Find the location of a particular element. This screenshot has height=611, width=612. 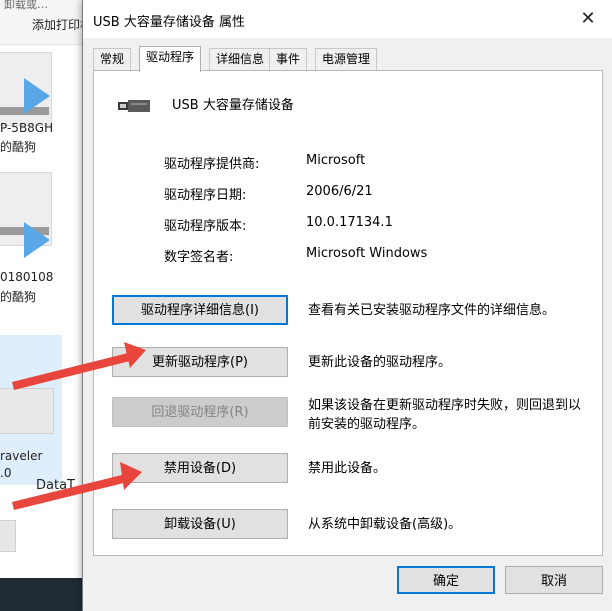

digital-signer-label: 数字签名者: is located at coordinates (199, 257).